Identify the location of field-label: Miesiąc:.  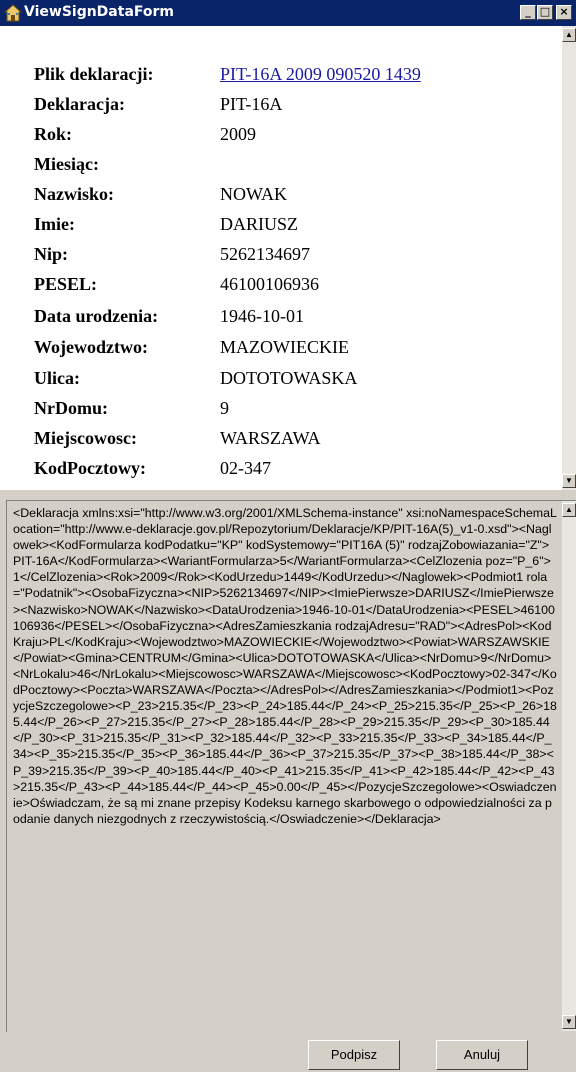
(66, 164).